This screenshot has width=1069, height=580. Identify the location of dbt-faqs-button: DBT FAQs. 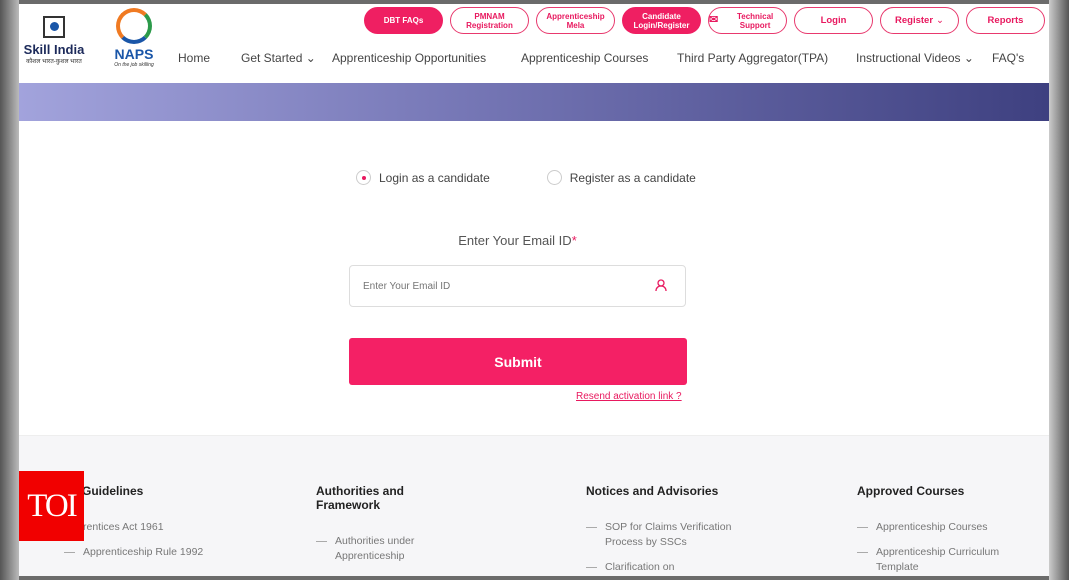
(403, 20).